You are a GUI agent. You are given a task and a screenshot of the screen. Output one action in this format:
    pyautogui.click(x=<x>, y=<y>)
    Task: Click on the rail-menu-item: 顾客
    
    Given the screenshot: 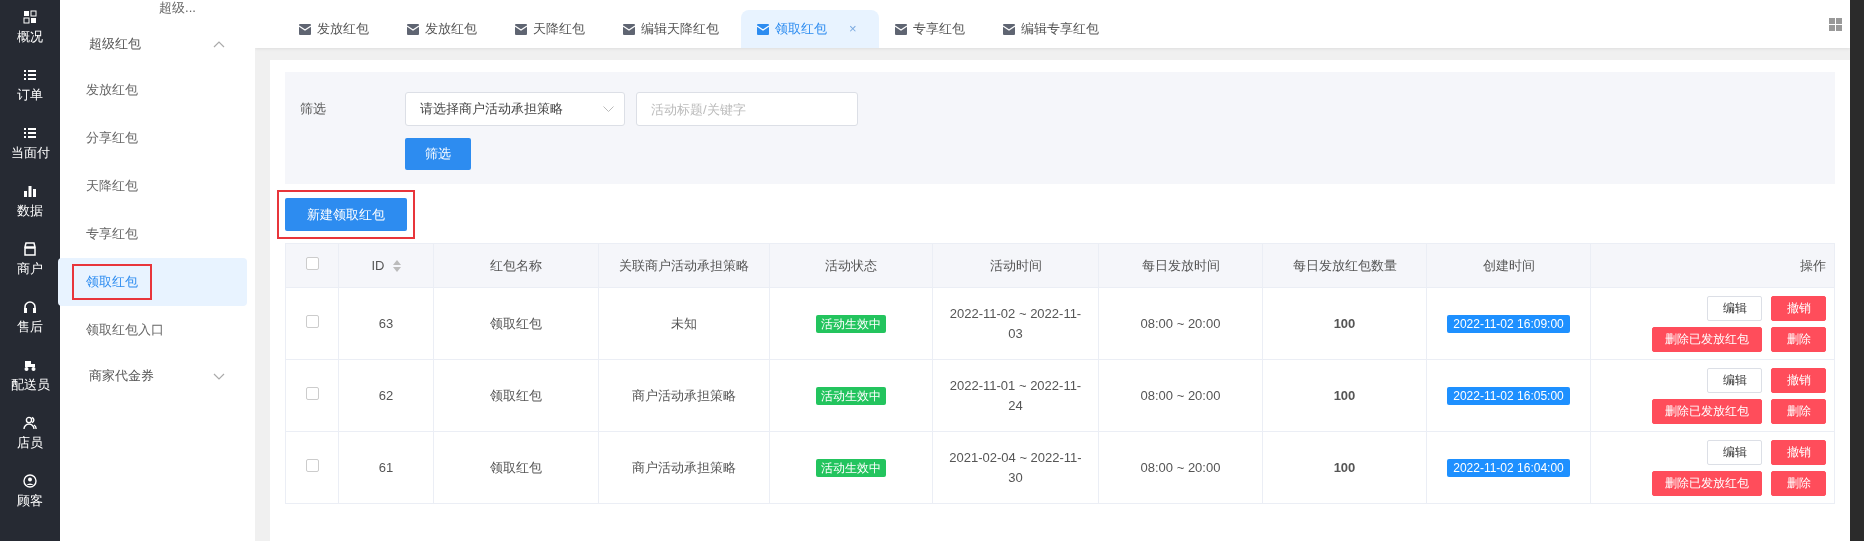 What is the action you would take?
    pyautogui.click(x=30, y=503)
    